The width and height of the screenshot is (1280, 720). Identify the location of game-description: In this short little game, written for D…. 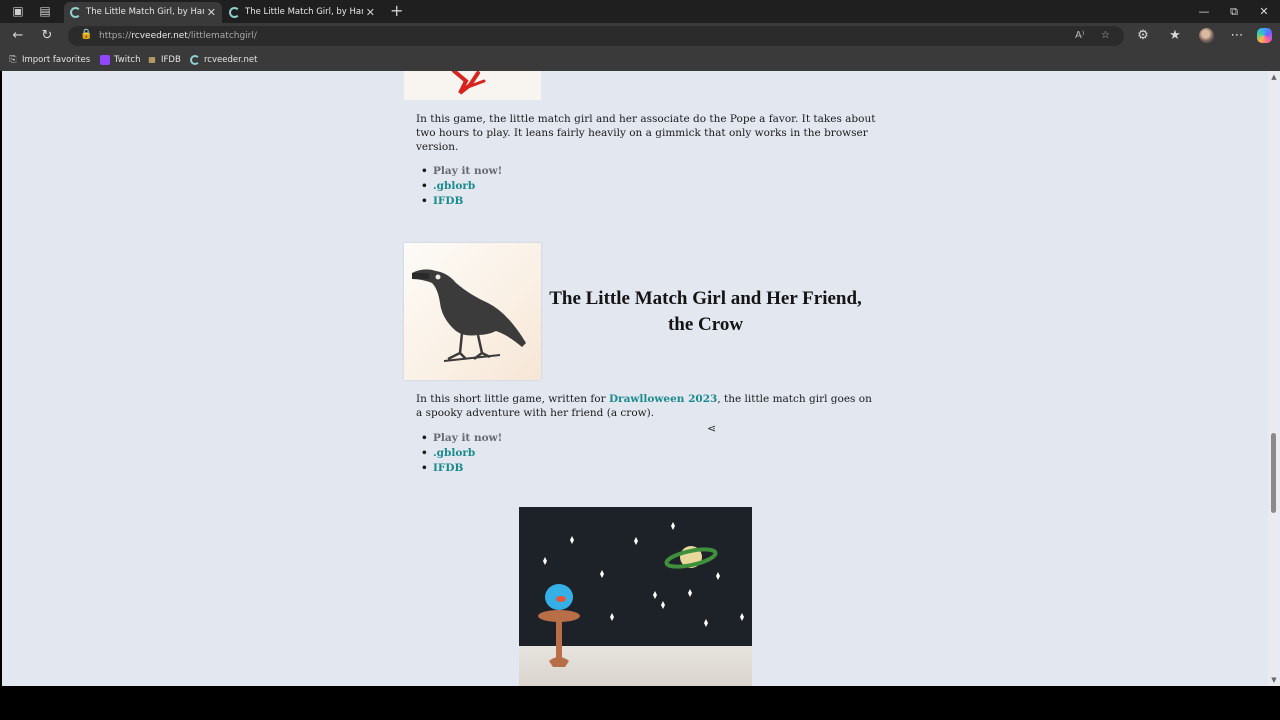
(646, 406).